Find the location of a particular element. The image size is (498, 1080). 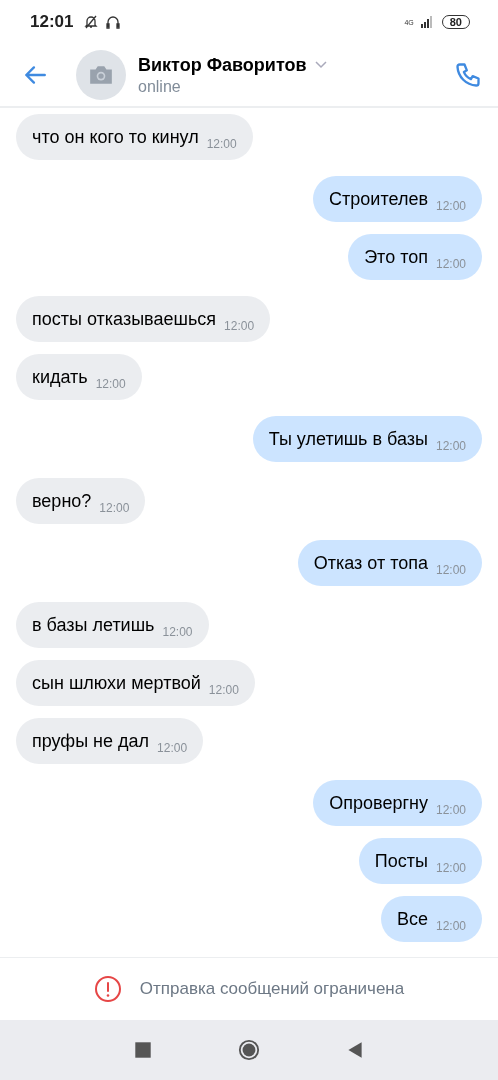

home-icon is located at coordinates (249, 1050).